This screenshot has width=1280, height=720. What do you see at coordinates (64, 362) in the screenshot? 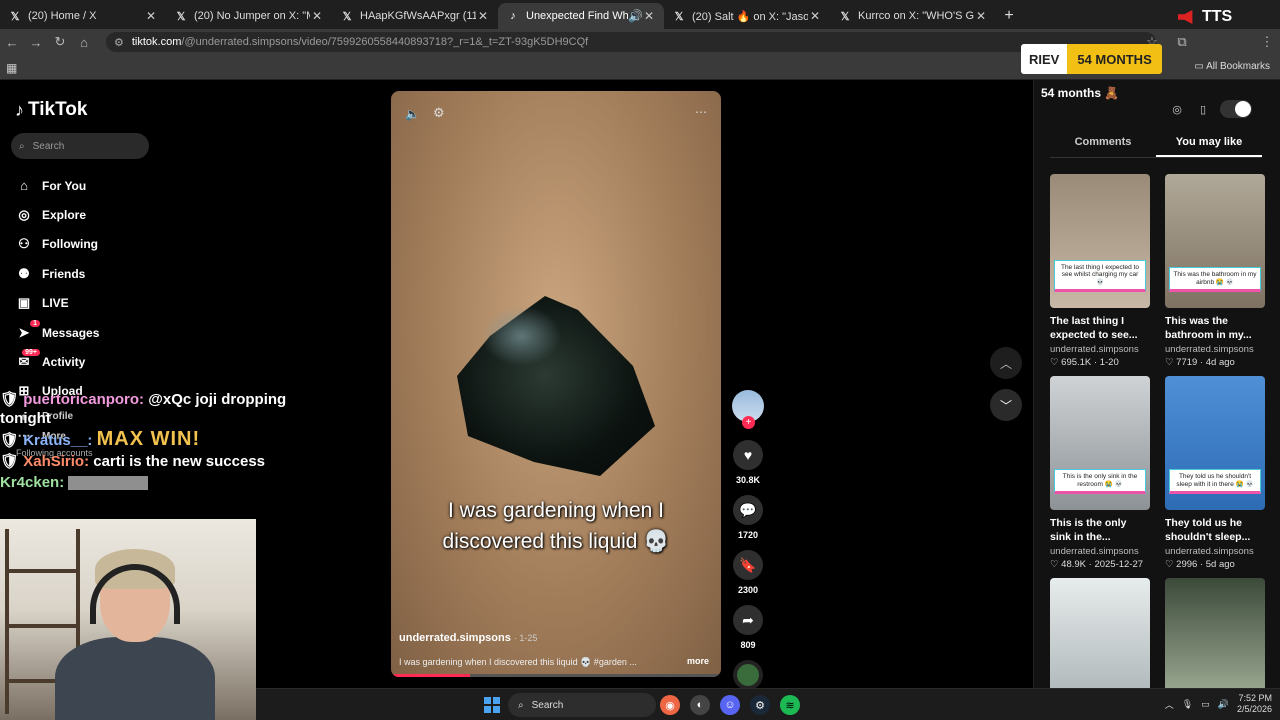
I see `sidebar-item-label: Activity` at bounding box center [64, 362].